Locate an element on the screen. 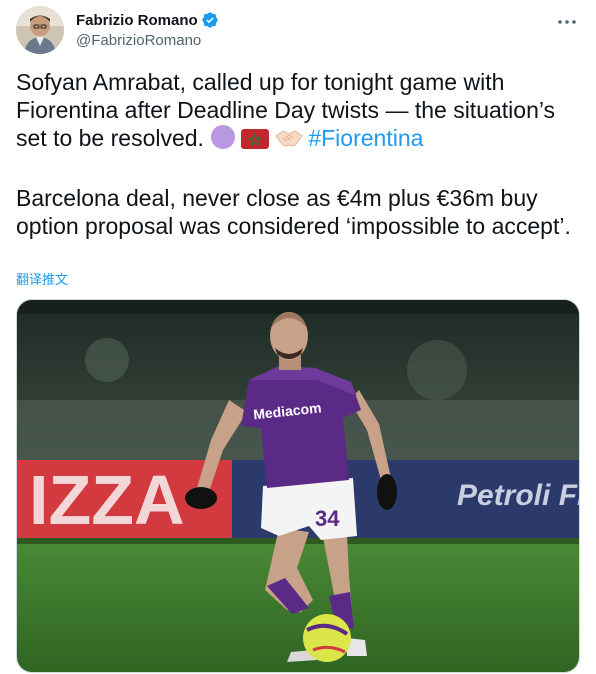 The image size is (596, 674). author-handle: @FabrizioRomano is located at coordinates (147, 40).